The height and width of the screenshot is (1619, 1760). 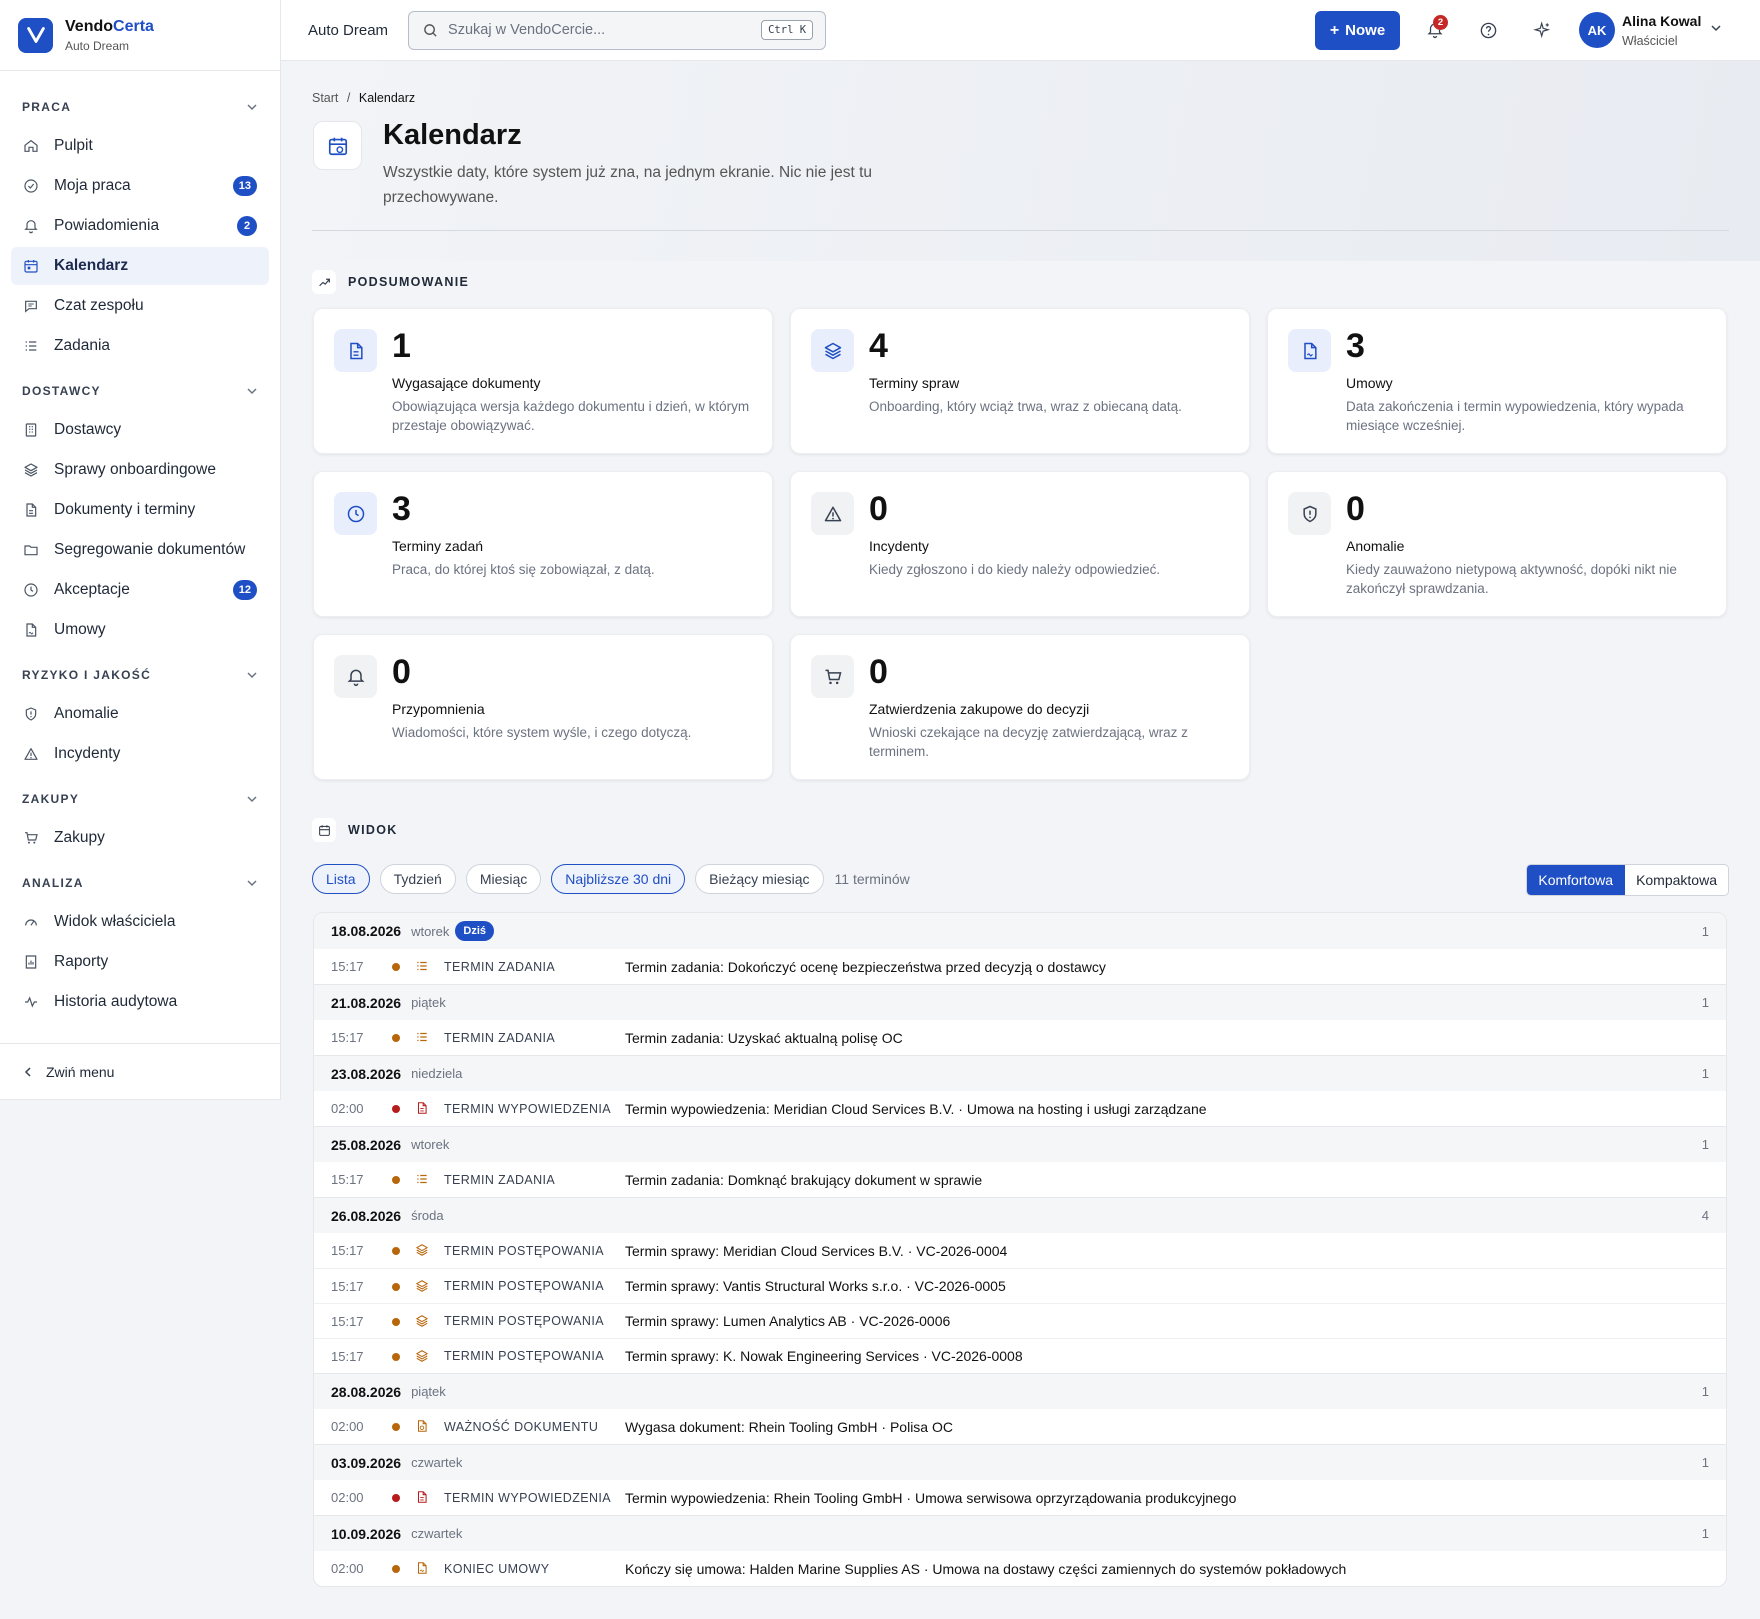 I want to click on event-kind: TERMIN POSTĘPOWANIA, so click(x=524, y=1356).